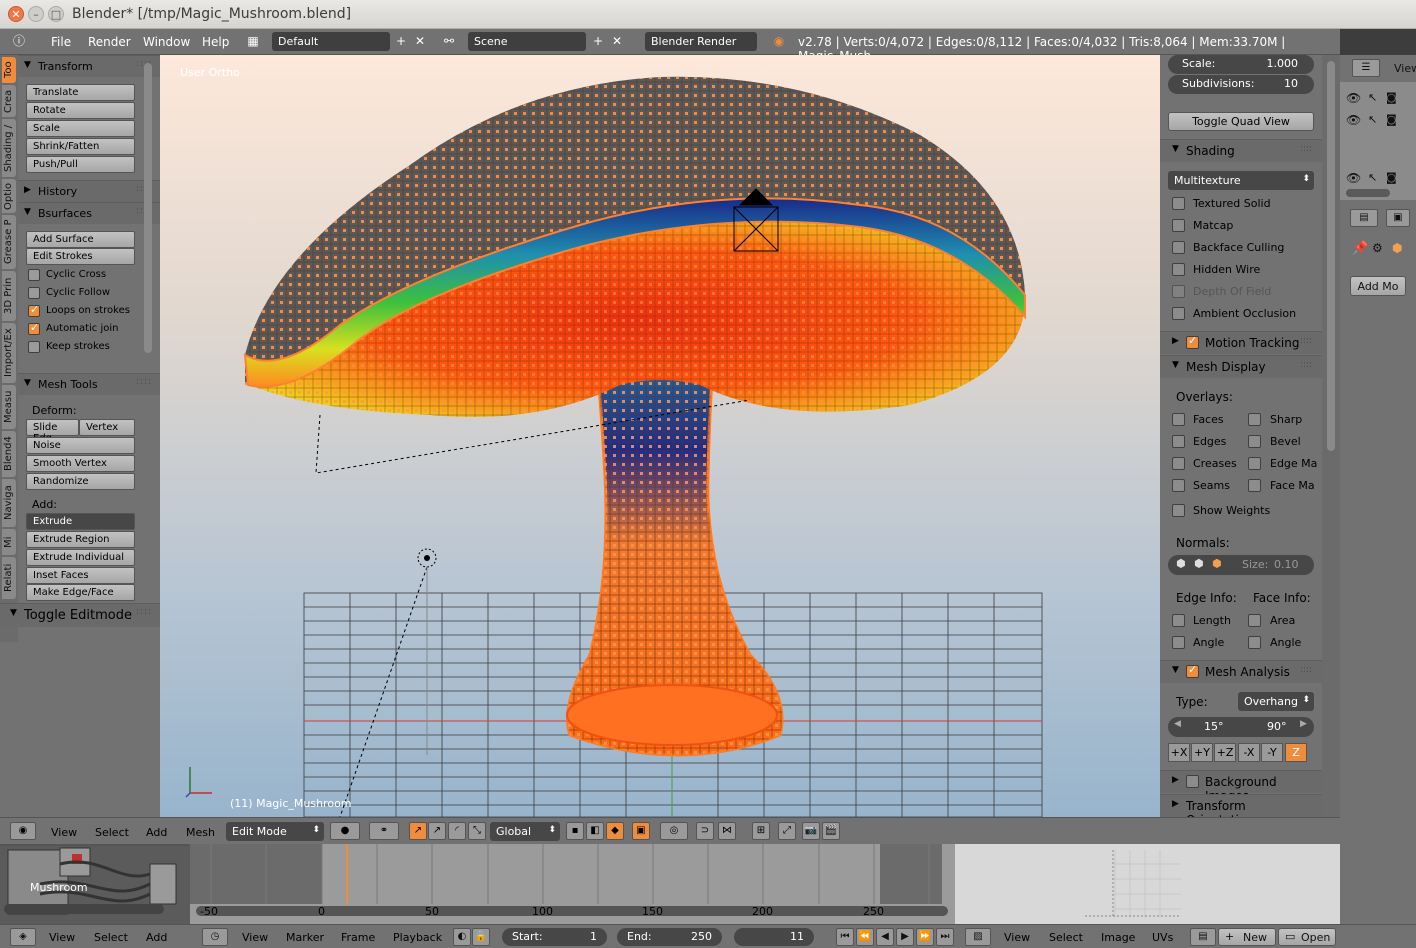 This screenshot has width=1416, height=948. I want to click on view-menu: View, so click(64, 832).